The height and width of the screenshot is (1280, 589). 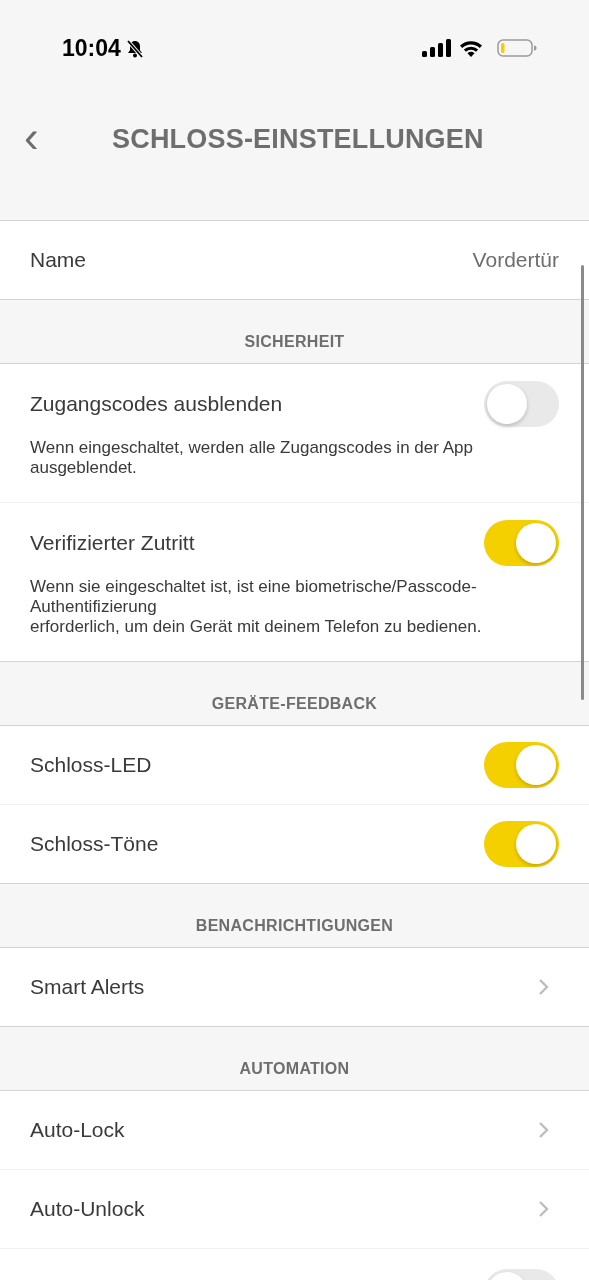 What do you see at coordinates (294, 1208) in the screenshot?
I see `settings-row: Auto-Unlock` at bounding box center [294, 1208].